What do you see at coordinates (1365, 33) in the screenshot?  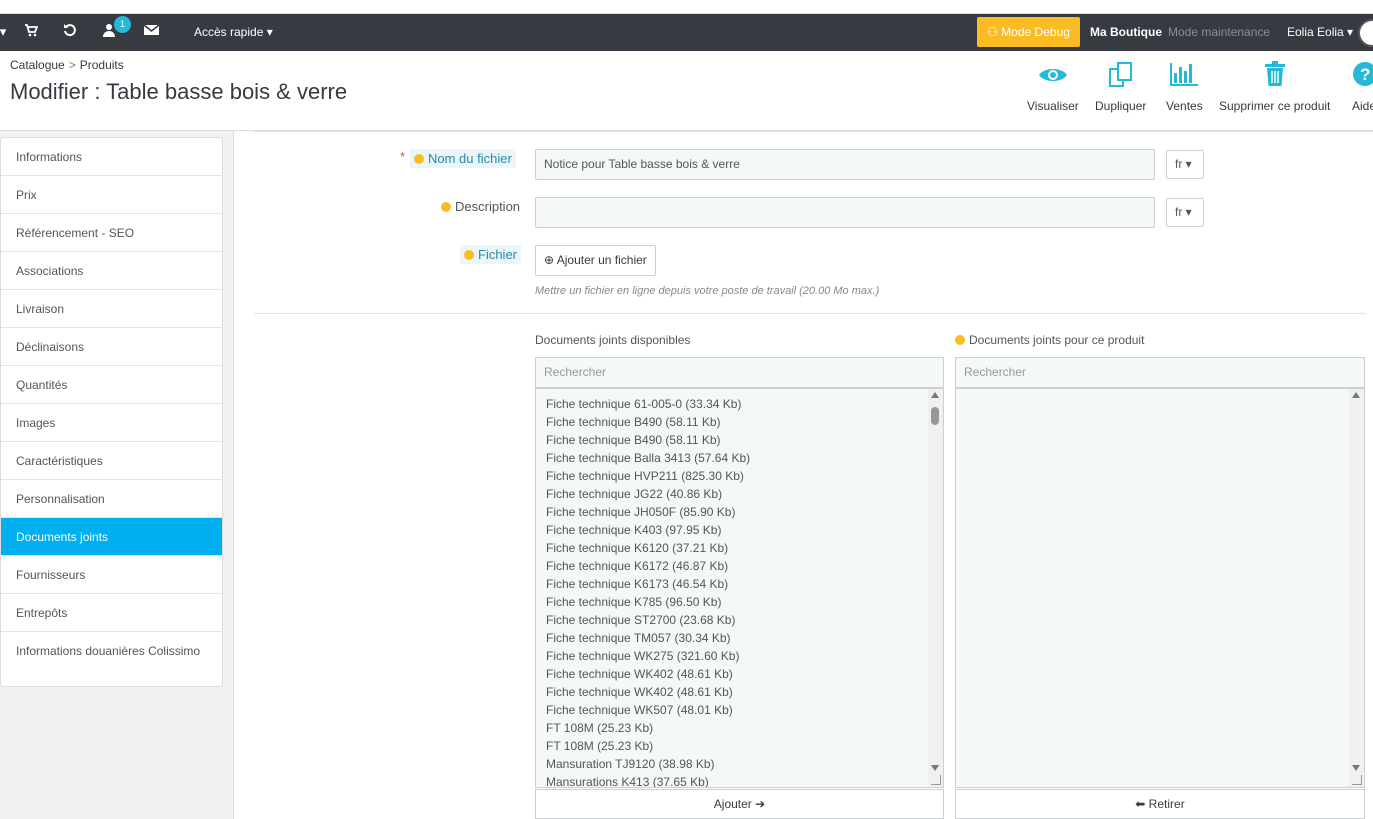 I see `avatar` at bounding box center [1365, 33].